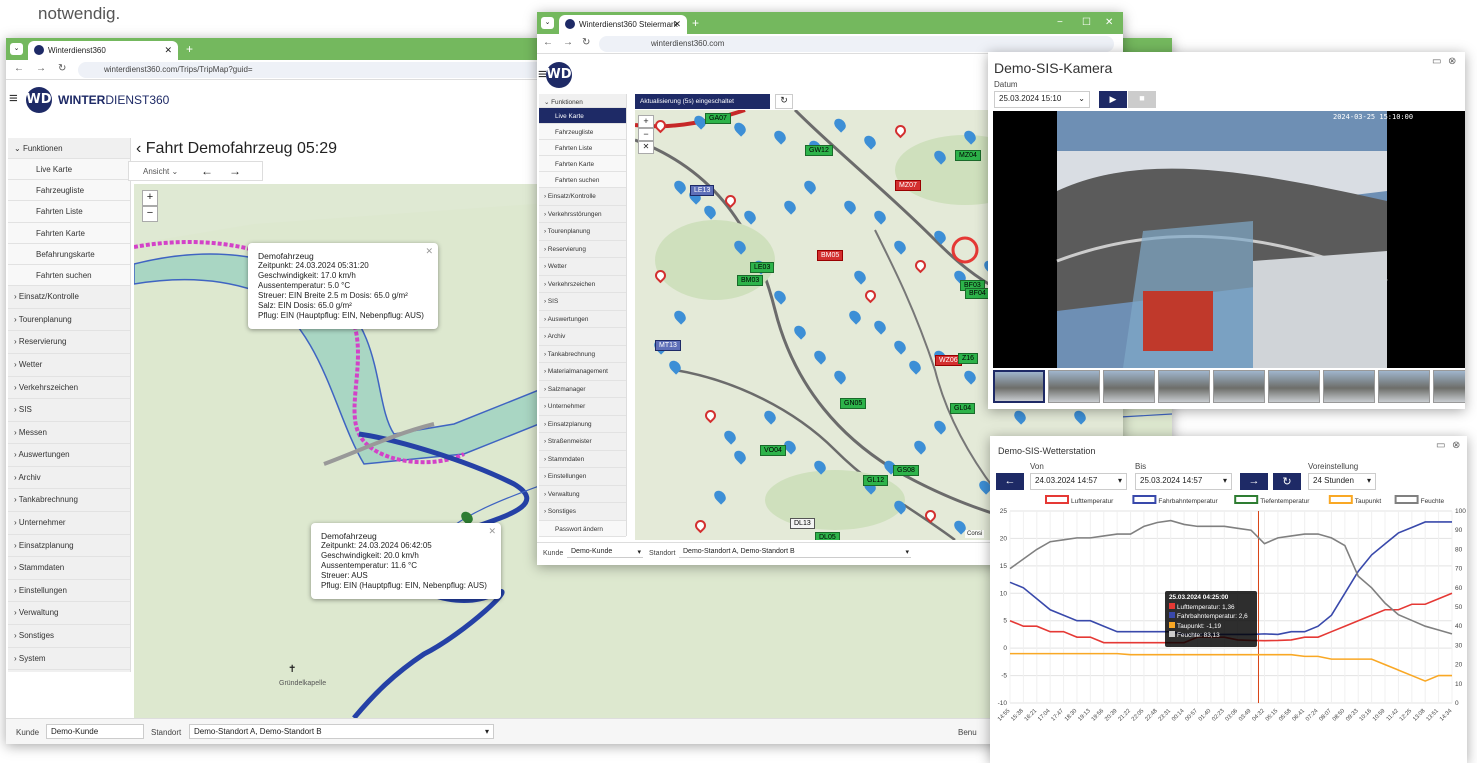 The width and height of the screenshot is (1477, 763). I want to click on vehicle-flag: MZ07, so click(908, 185).